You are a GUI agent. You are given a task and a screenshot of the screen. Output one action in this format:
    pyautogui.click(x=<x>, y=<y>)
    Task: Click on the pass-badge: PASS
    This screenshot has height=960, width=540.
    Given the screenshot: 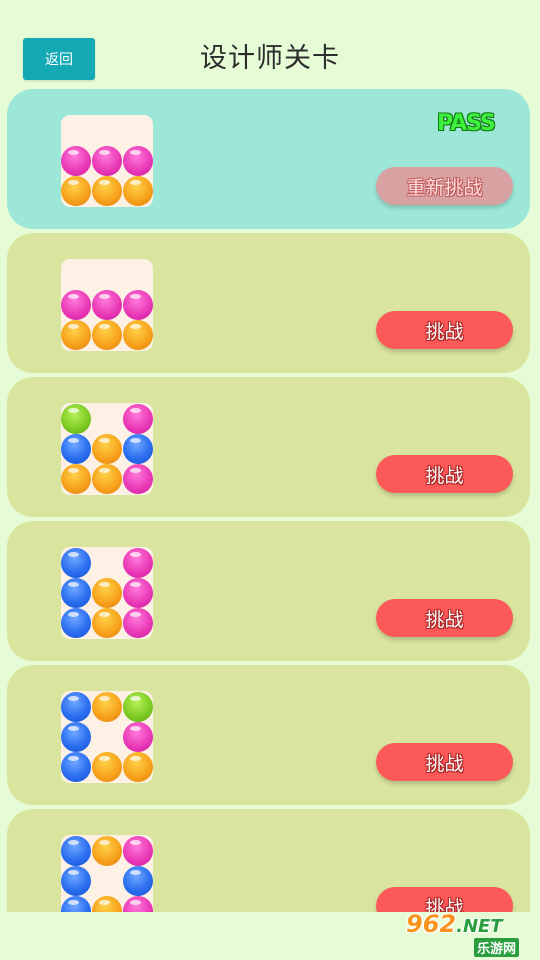 What is the action you would take?
    pyautogui.click(x=466, y=123)
    